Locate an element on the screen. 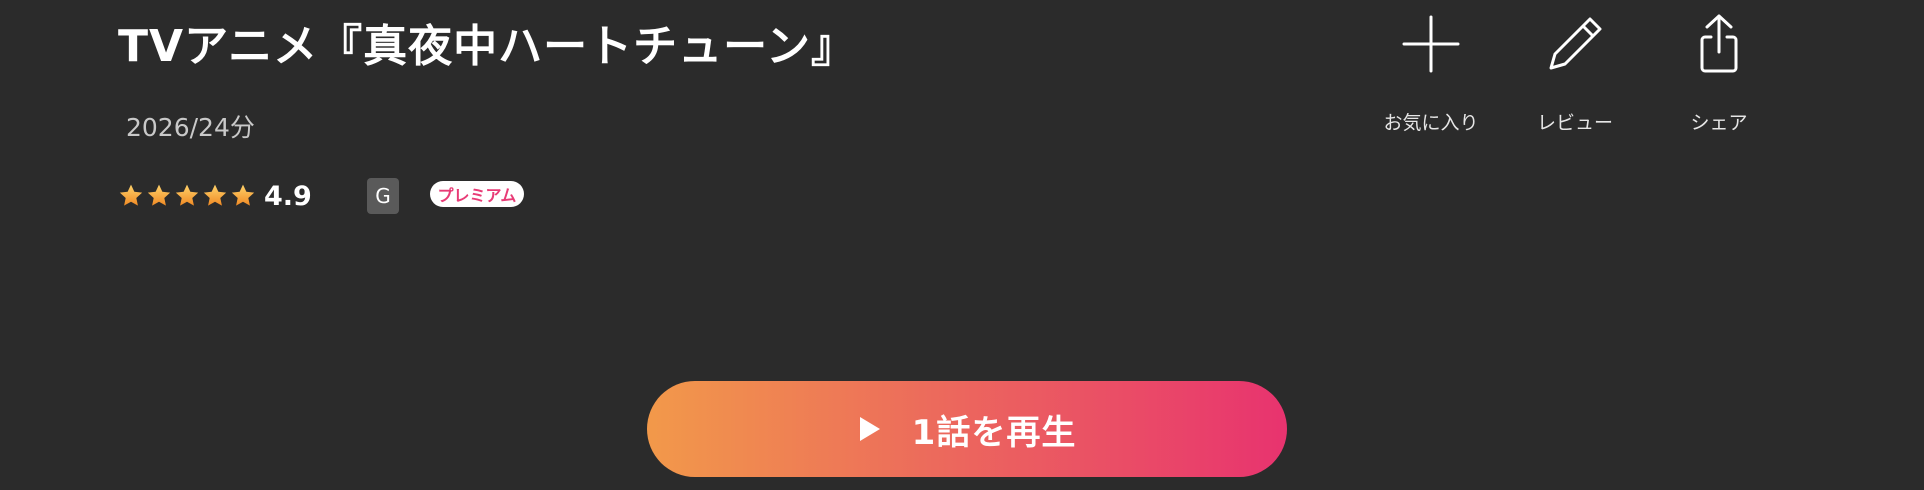 The height and width of the screenshot is (490, 1924). share-label: シェア is located at coordinates (1719, 123).